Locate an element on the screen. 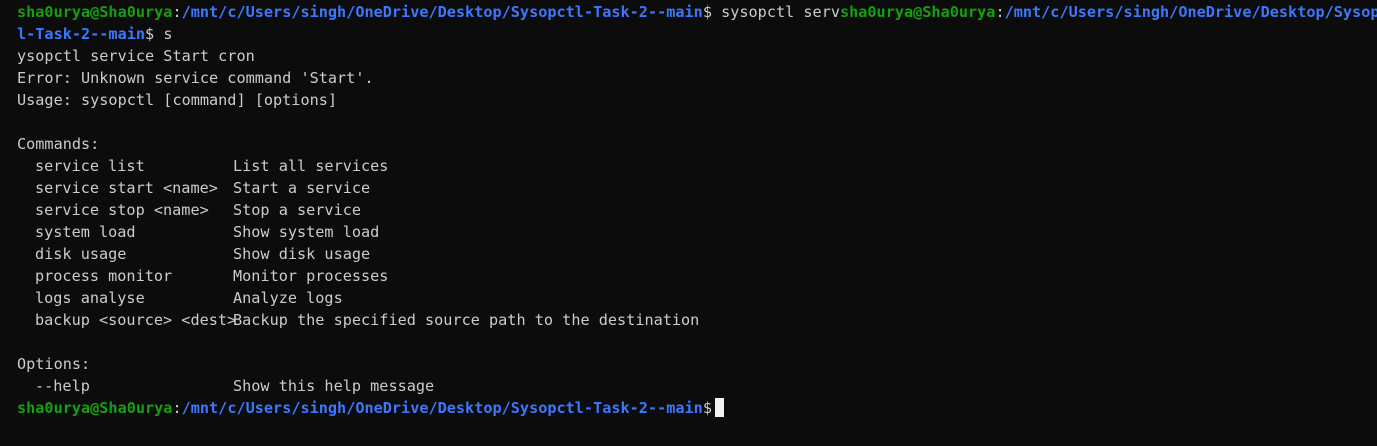 This screenshot has height=446, width=1377. commands-header: Commands: is located at coordinates (58, 144).